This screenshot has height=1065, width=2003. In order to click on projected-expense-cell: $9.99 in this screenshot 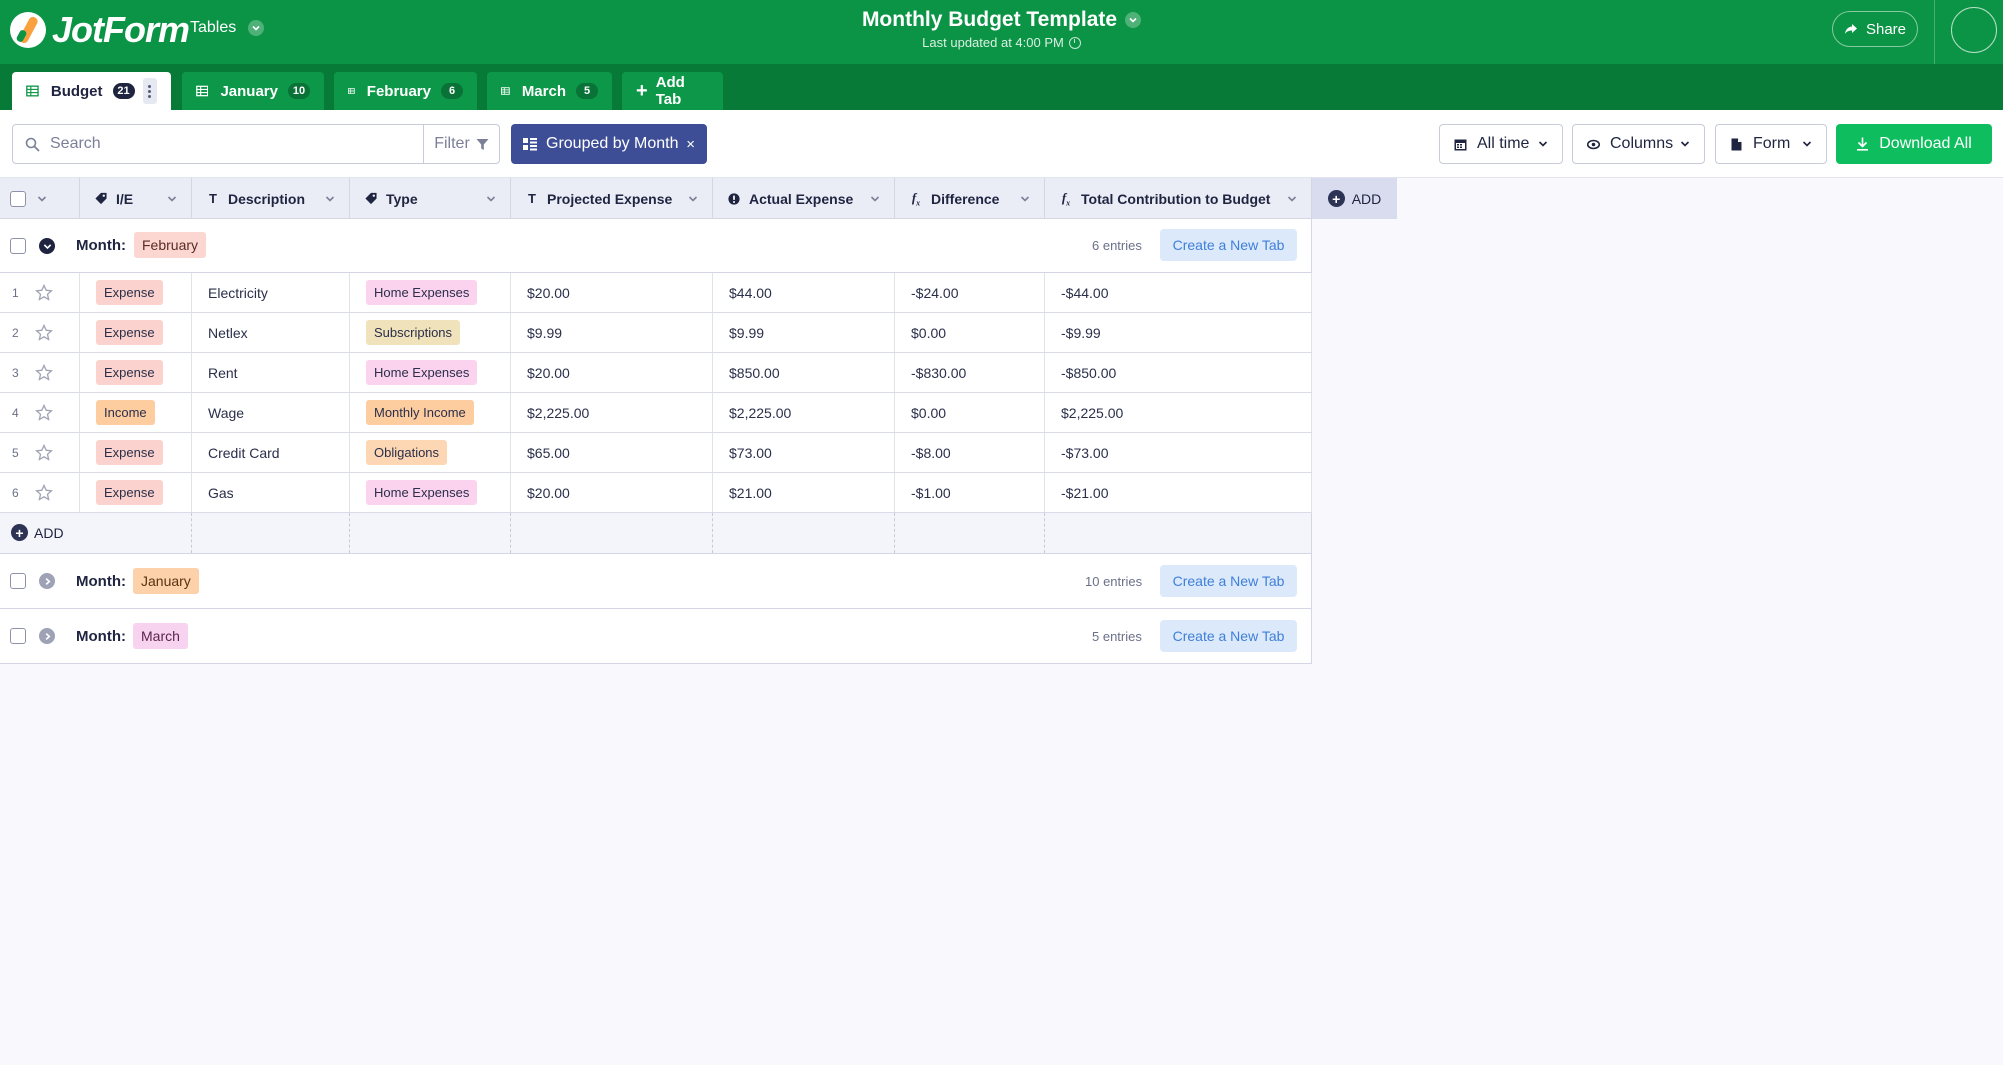, I will do `click(612, 332)`.